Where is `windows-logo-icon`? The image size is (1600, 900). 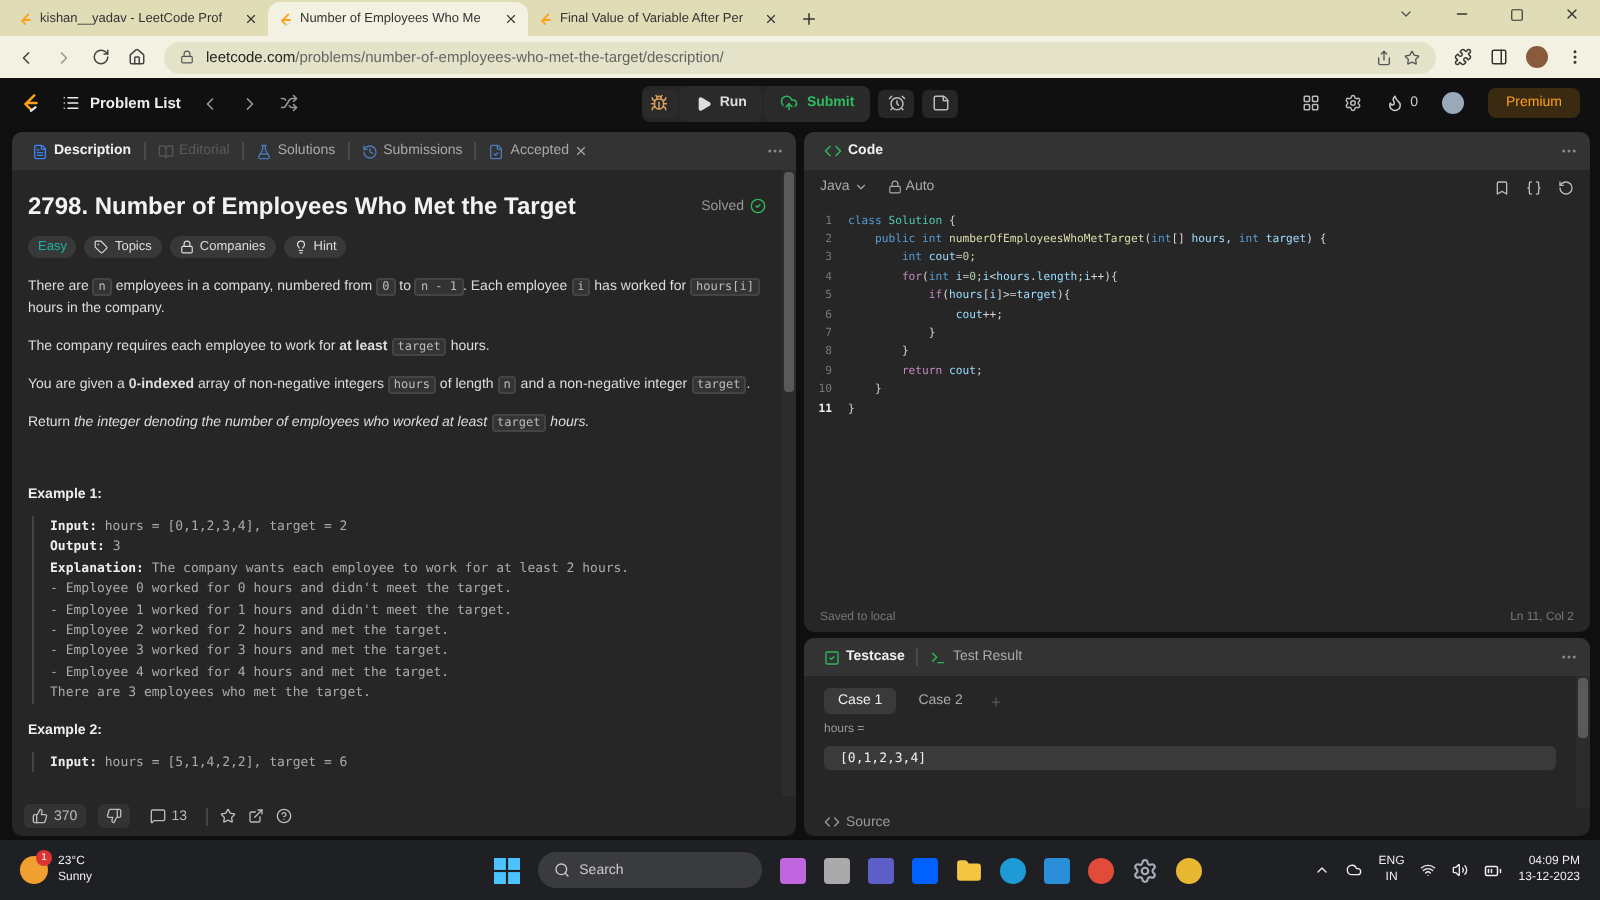 windows-logo-icon is located at coordinates (506, 870).